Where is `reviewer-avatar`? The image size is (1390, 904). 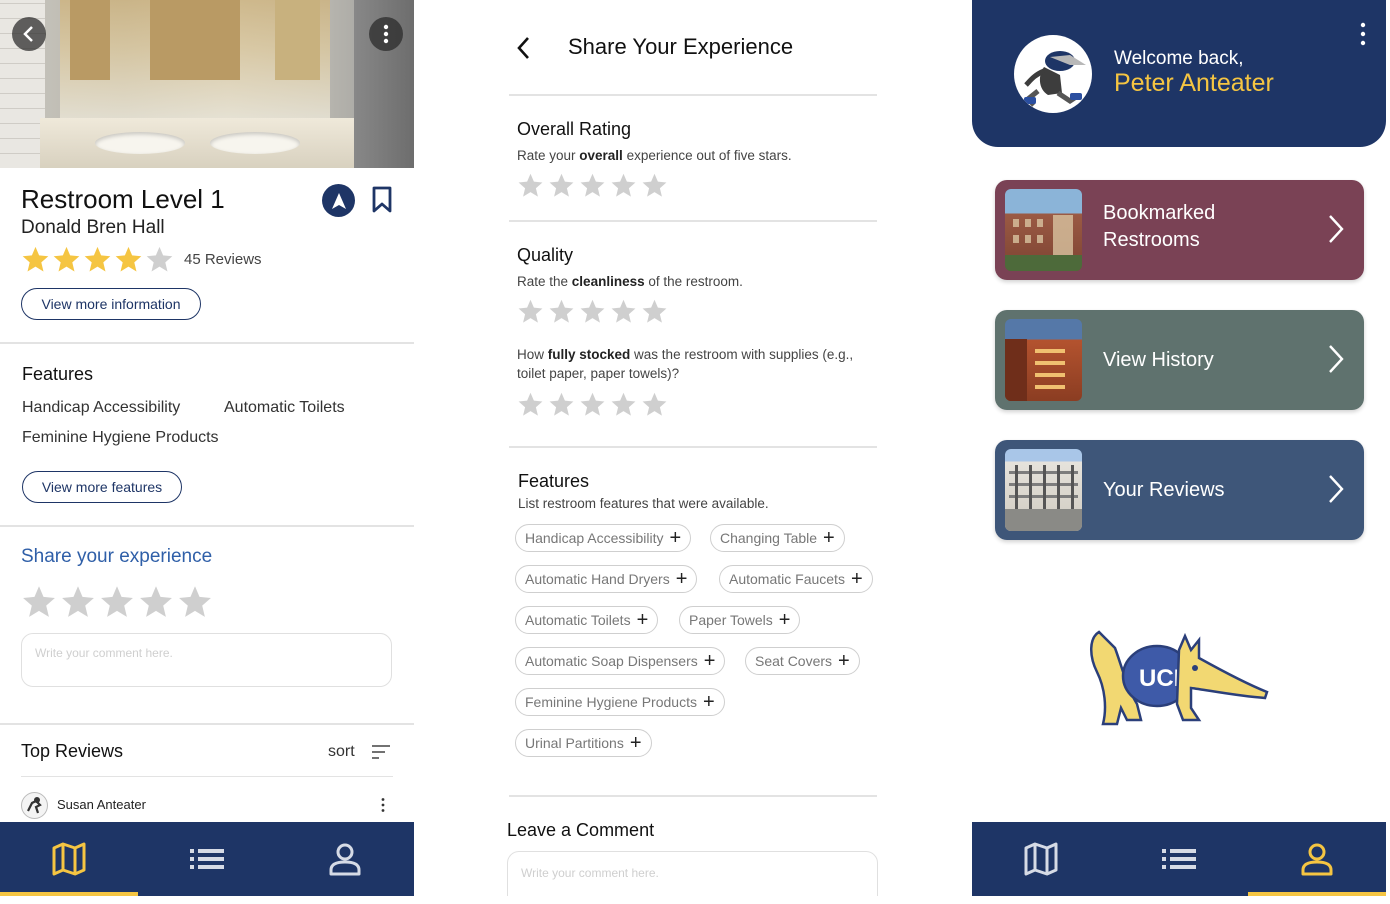 reviewer-avatar is located at coordinates (34, 805).